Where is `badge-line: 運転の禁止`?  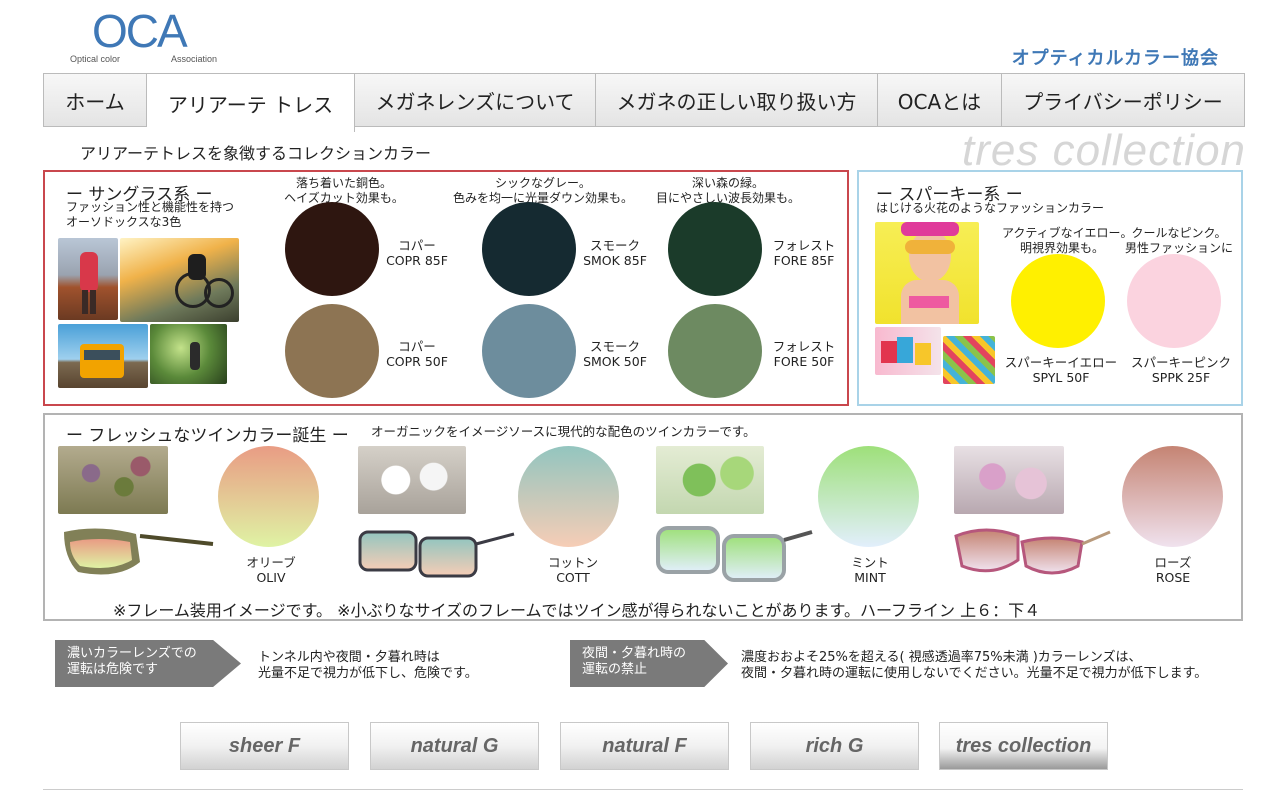
badge-line: 運転の禁止 is located at coordinates (615, 669).